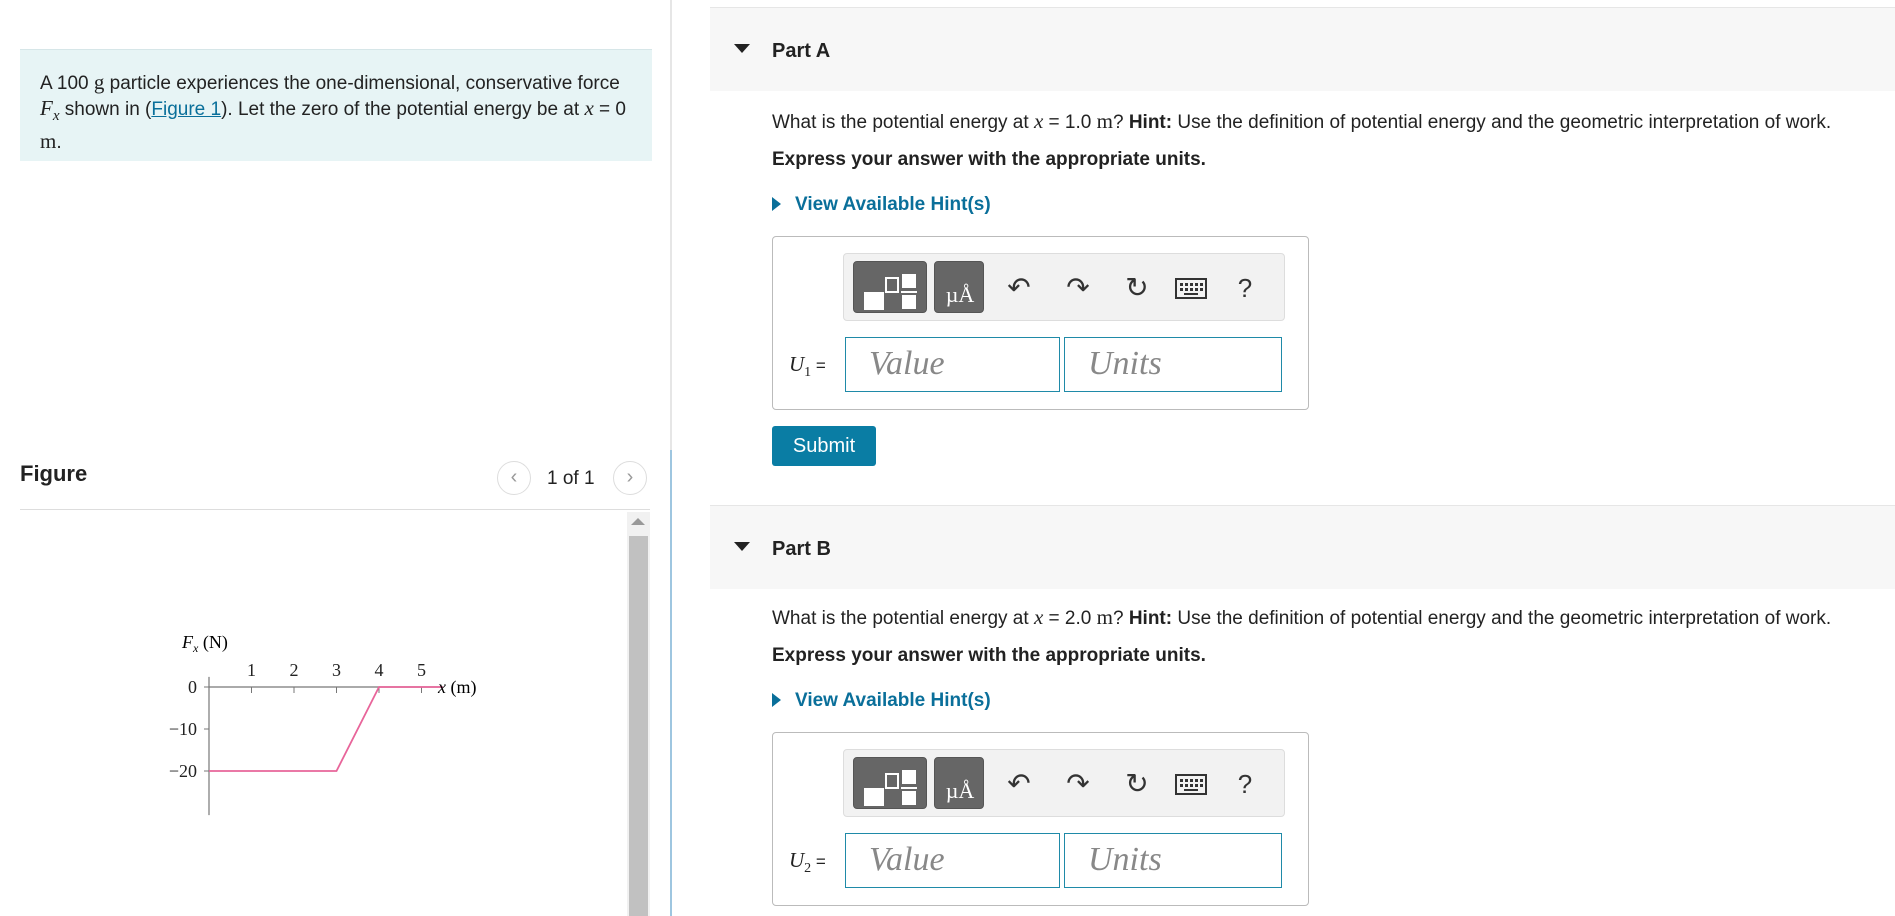  What do you see at coordinates (1040, 819) in the screenshot?
I see `part-b-answer-box: µÅ ↶ ↷ ↻ ? U2 = Value Units` at bounding box center [1040, 819].